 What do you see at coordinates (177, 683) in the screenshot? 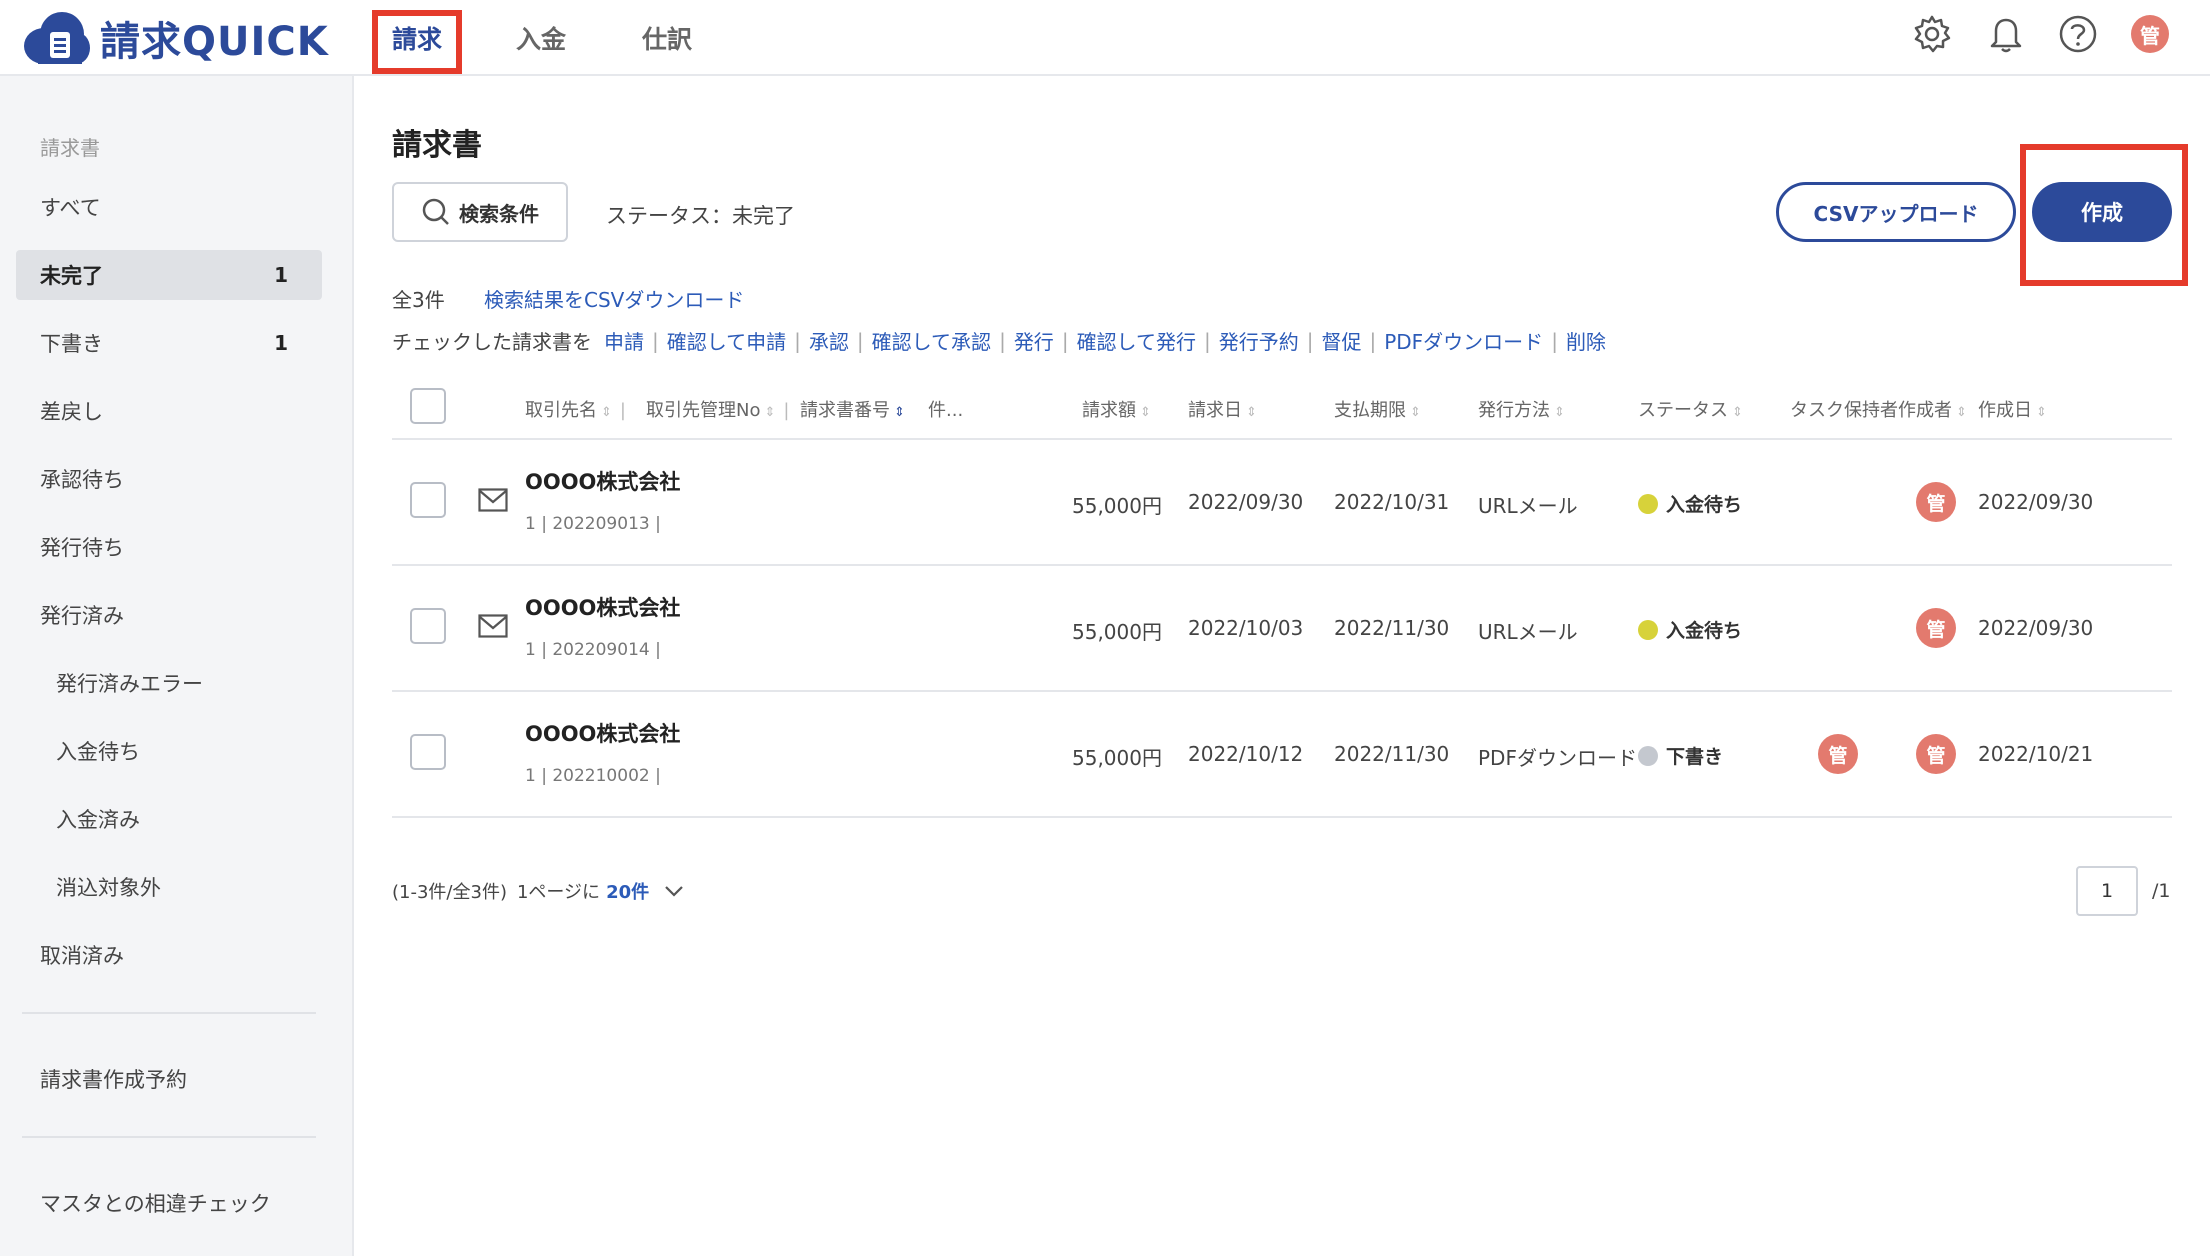
I see `sidebar-item-issued-error: 発行済みエラー` at bounding box center [177, 683].